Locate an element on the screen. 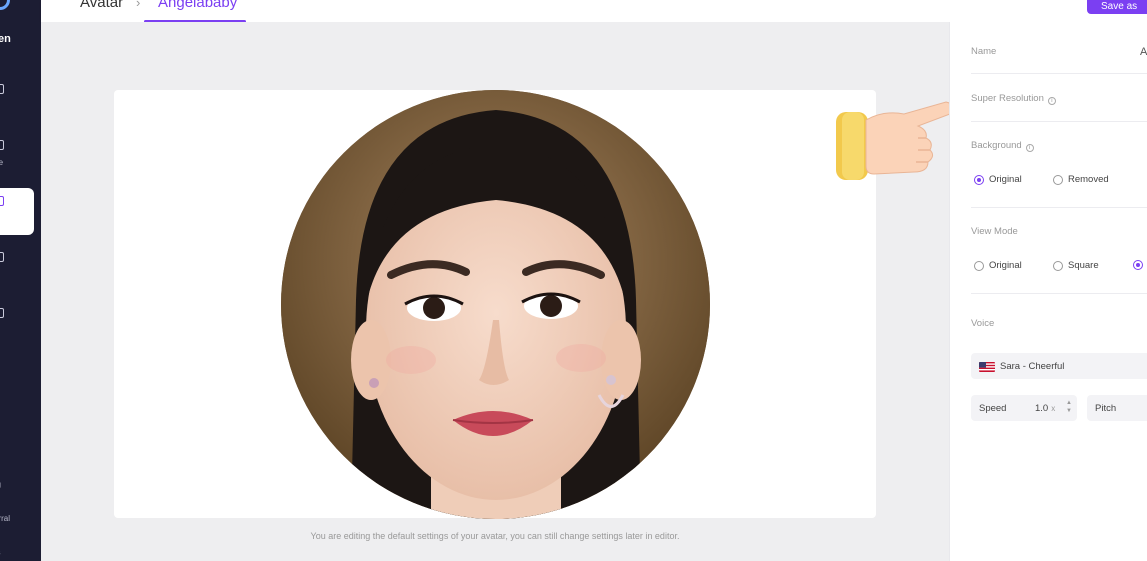  background-removed-radio: Removed is located at coordinates (1081, 179).